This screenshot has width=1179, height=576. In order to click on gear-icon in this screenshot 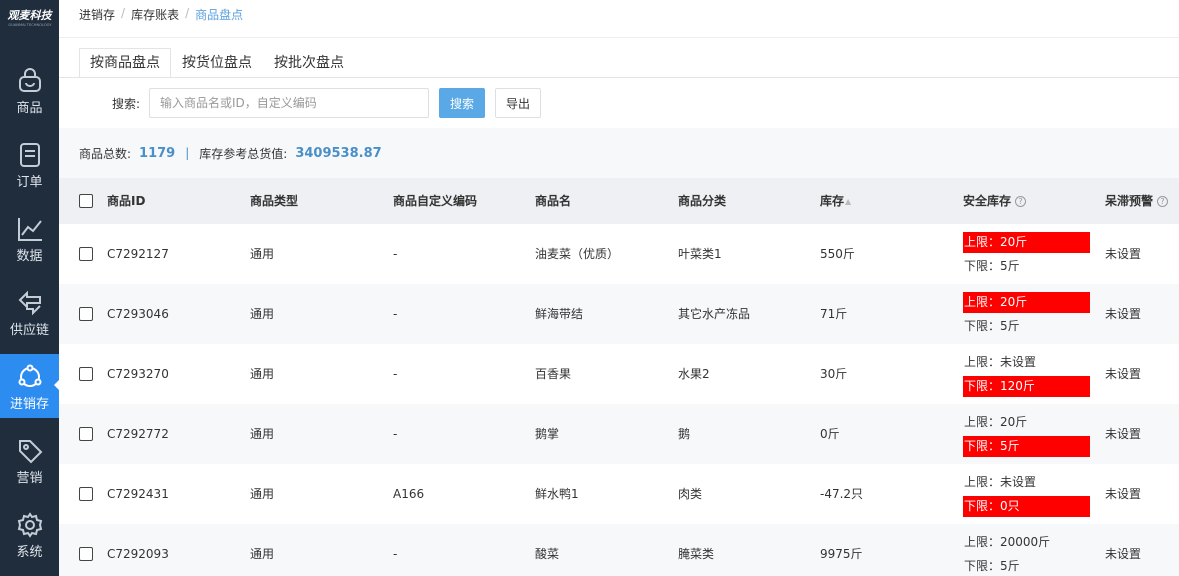, I will do `click(29, 525)`.